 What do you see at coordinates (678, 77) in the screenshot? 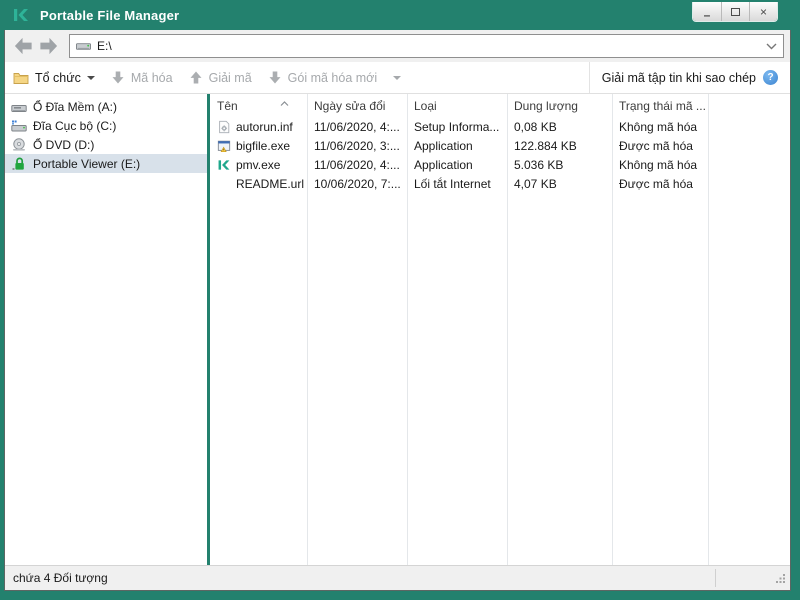
I see `decrypt-on-copy-label: Giải mã tập tin khi sao chép` at bounding box center [678, 77].